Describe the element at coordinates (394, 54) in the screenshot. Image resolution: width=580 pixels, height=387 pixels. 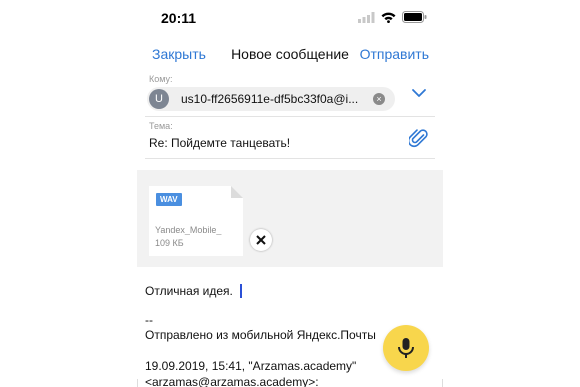
I see `send-button: Отправить` at that location.